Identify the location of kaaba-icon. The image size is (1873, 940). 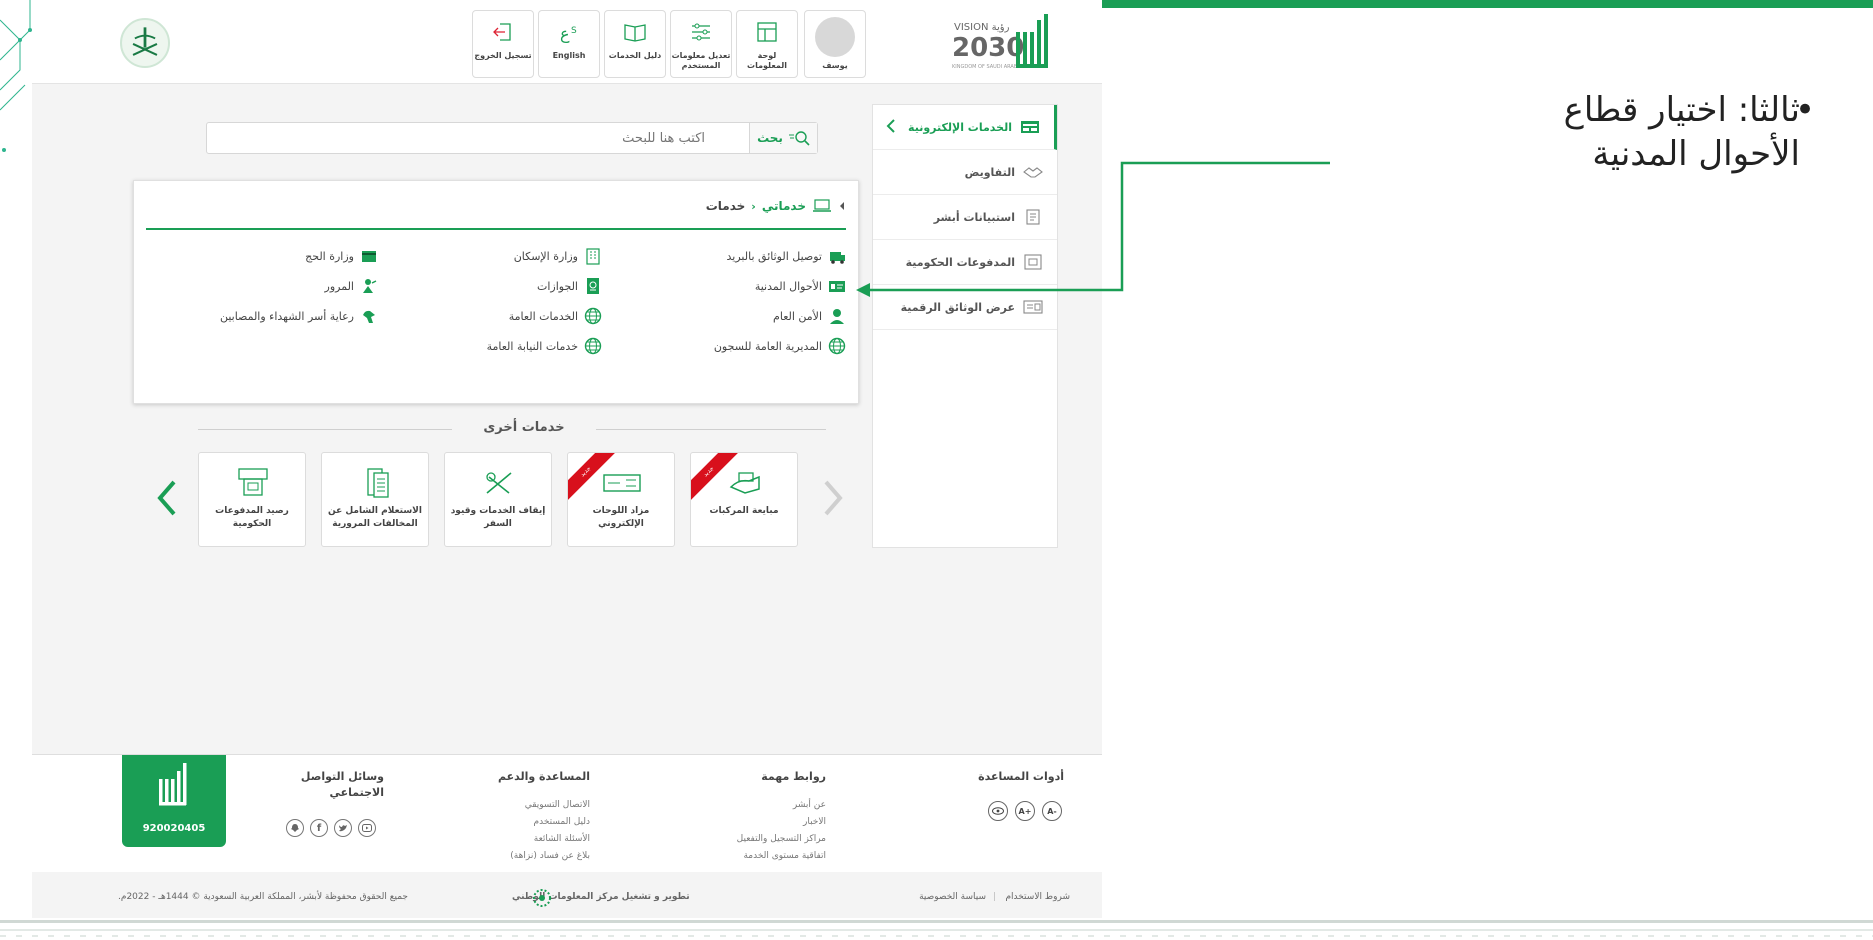
(369, 256).